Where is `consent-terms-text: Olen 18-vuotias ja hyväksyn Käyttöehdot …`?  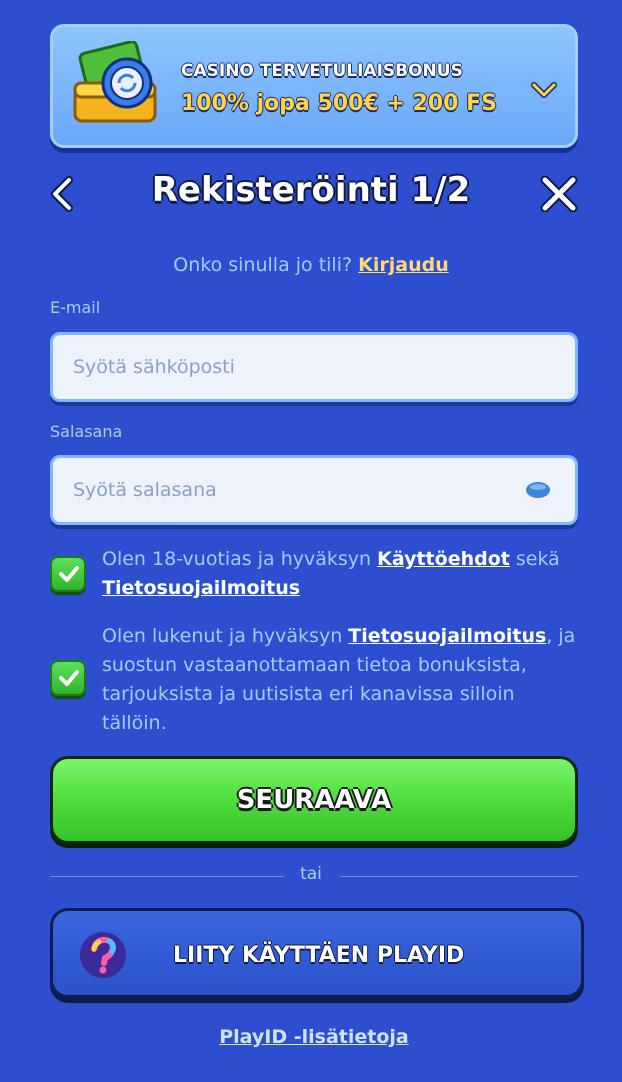
consent-terms-text: Olen 18-vuotias ja hyväksyn Käyttöehdot … is located at coordinates (342, 574).